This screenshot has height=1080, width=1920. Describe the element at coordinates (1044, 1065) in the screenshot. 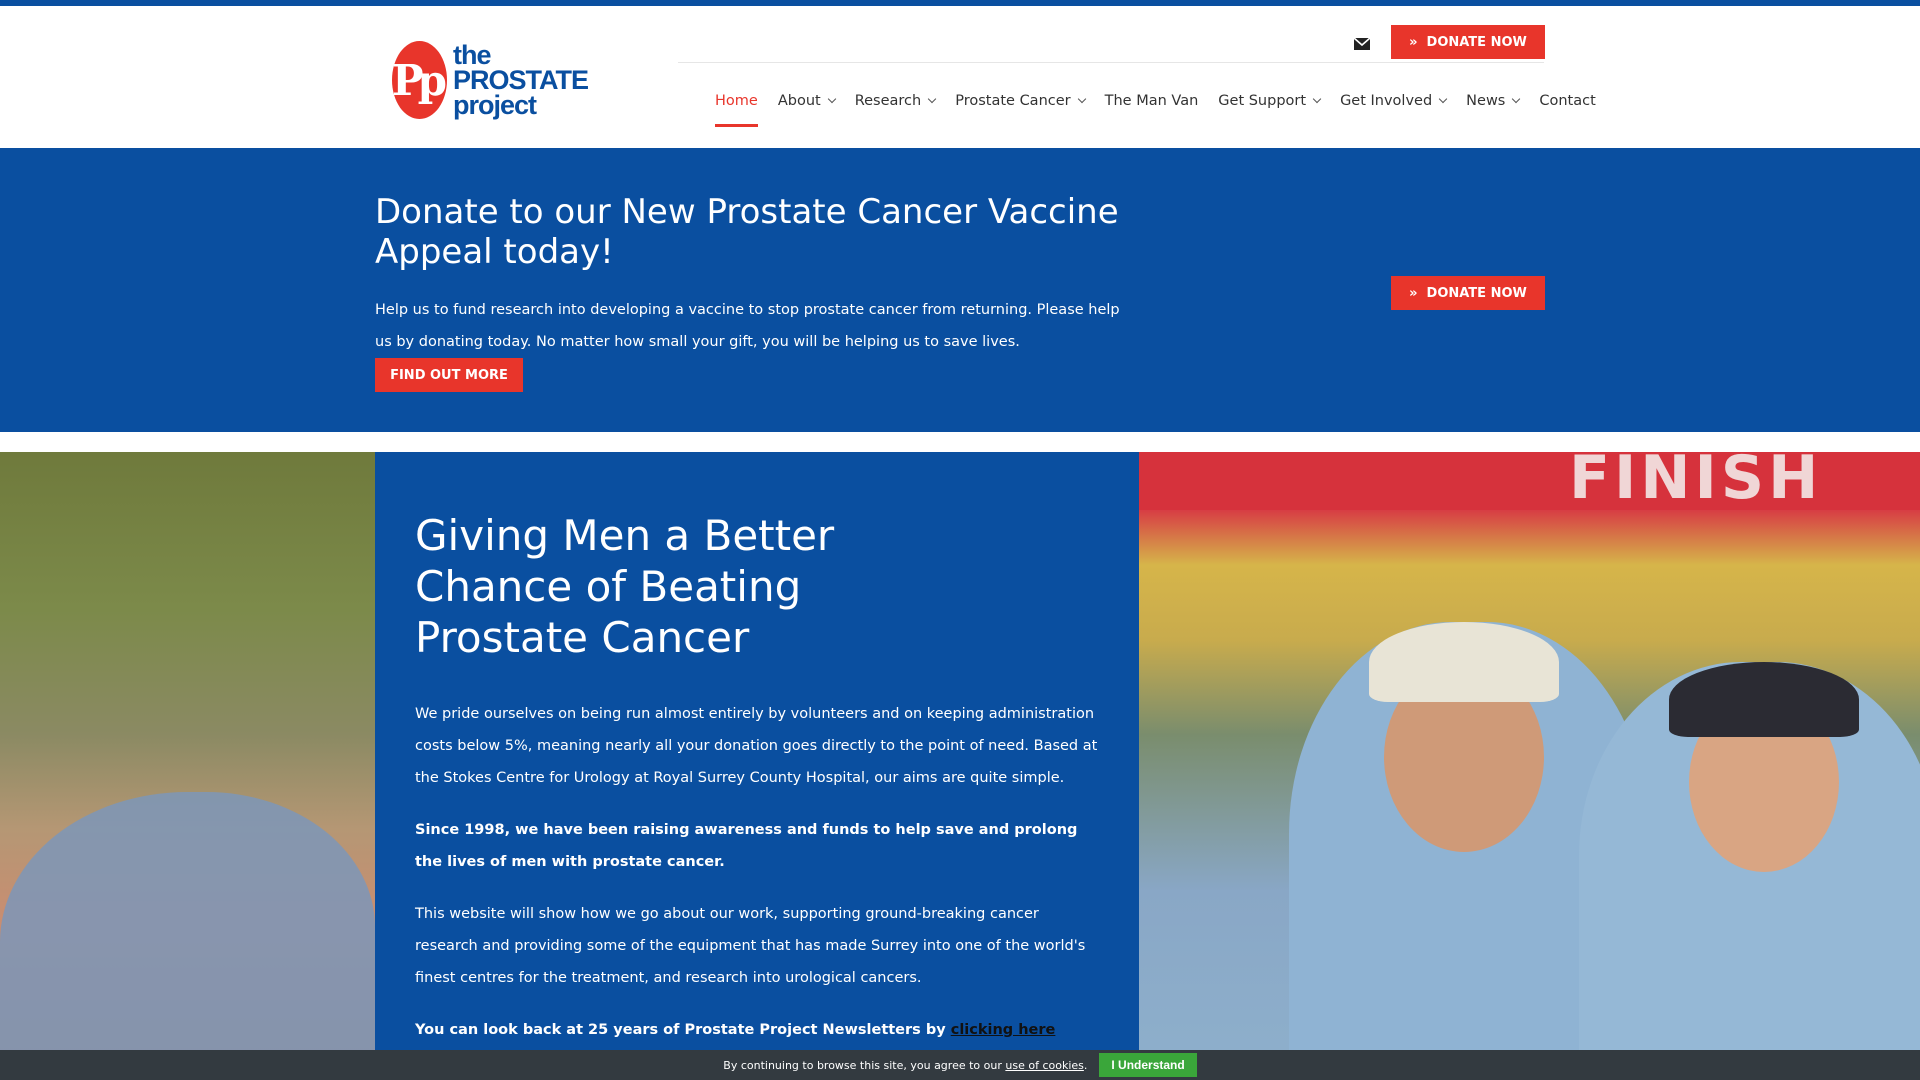

I see `cookie-policy-link: use of cookies` at that location.